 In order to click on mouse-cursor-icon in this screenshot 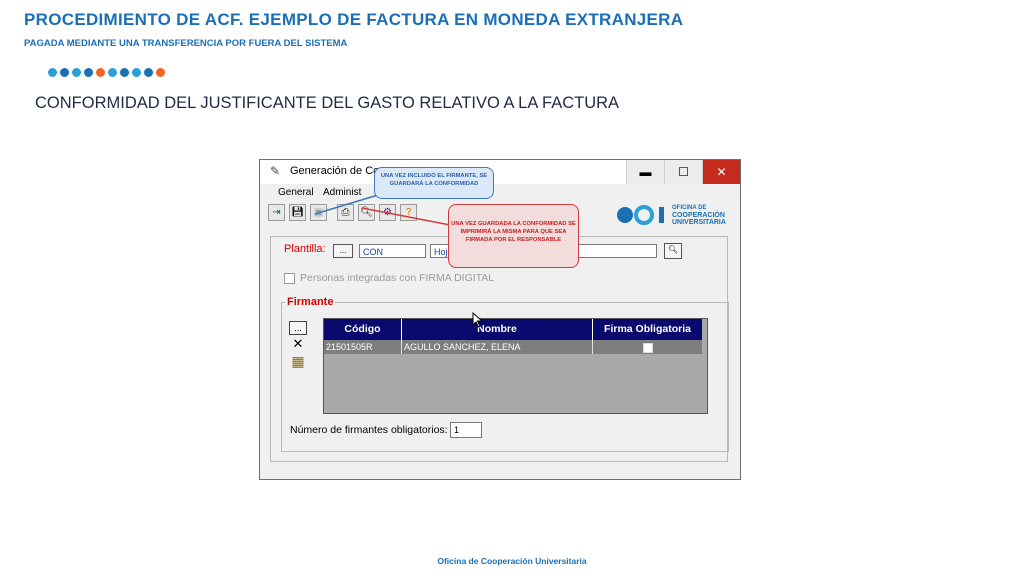, I will do `click(478, 320)`.